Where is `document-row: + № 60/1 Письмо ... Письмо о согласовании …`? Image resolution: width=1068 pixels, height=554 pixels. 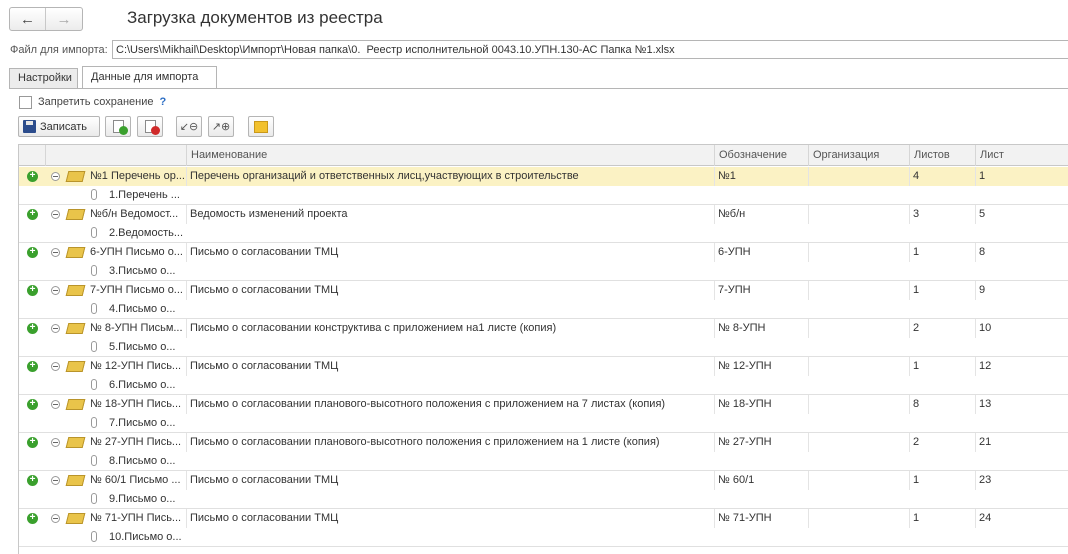 document-row: + № 60/1 Письмо ... Письмо о согласовании … is located at coordinates (543, 480).